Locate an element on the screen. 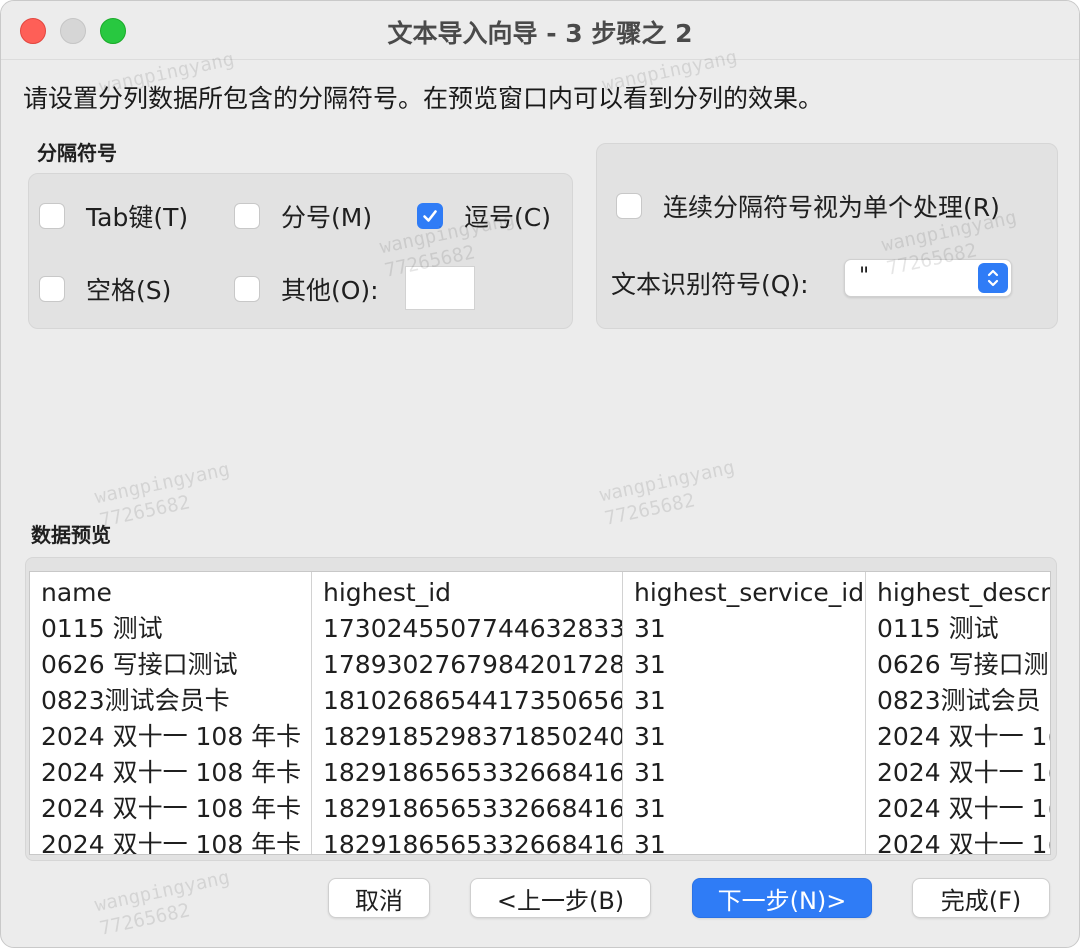 This screenshot has width=1080, height=948. window-title: 文本导入向导 - 3 步骤之 2 is located at coordinates (540, 33).